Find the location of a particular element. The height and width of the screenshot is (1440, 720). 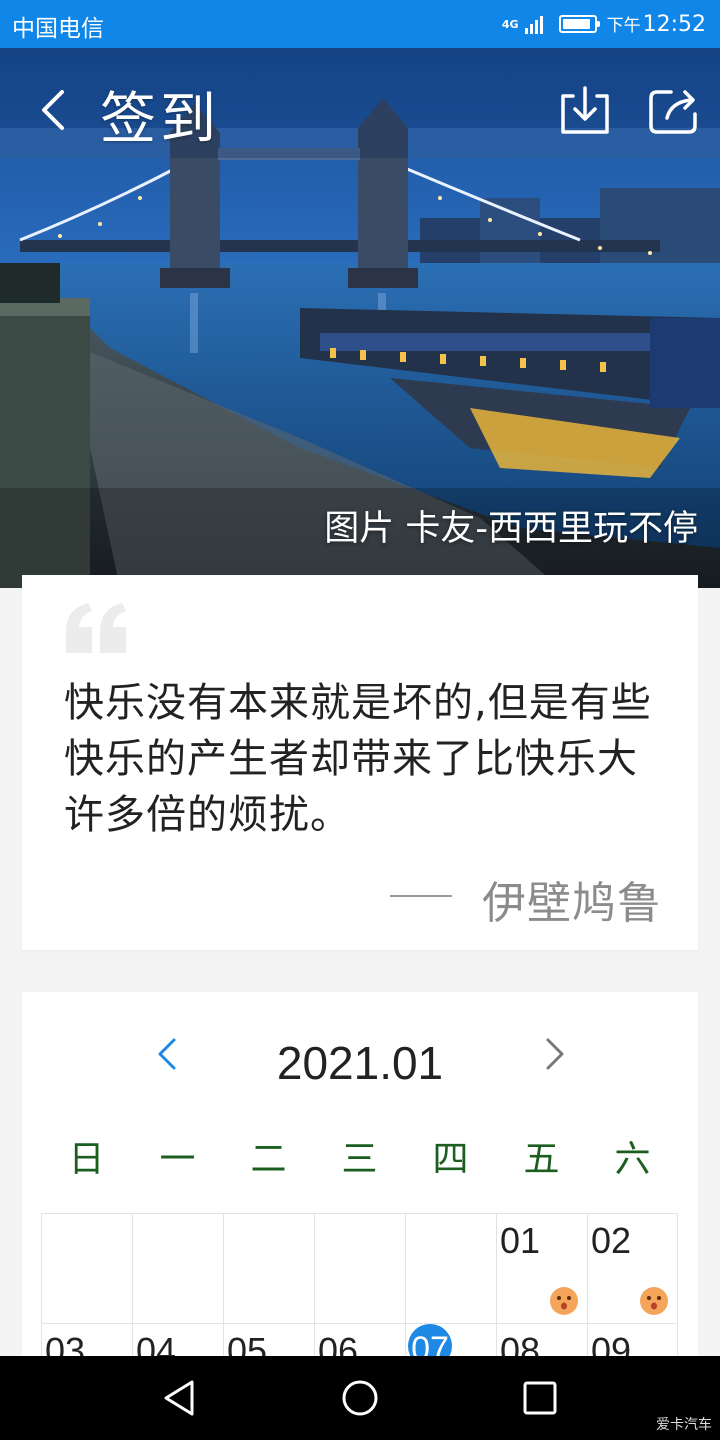

chevron-right-icon is located at coordinates (555, 1054).